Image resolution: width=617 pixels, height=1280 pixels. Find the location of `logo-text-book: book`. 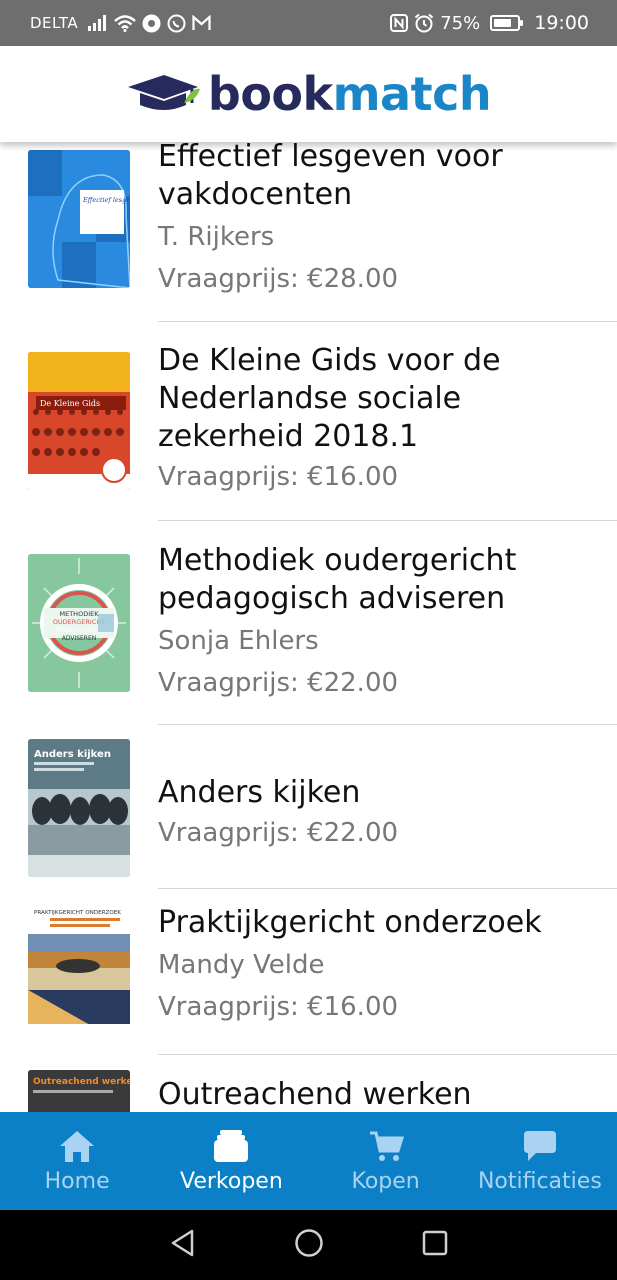

logo-text-book: book is located at coordinates (270, 94).